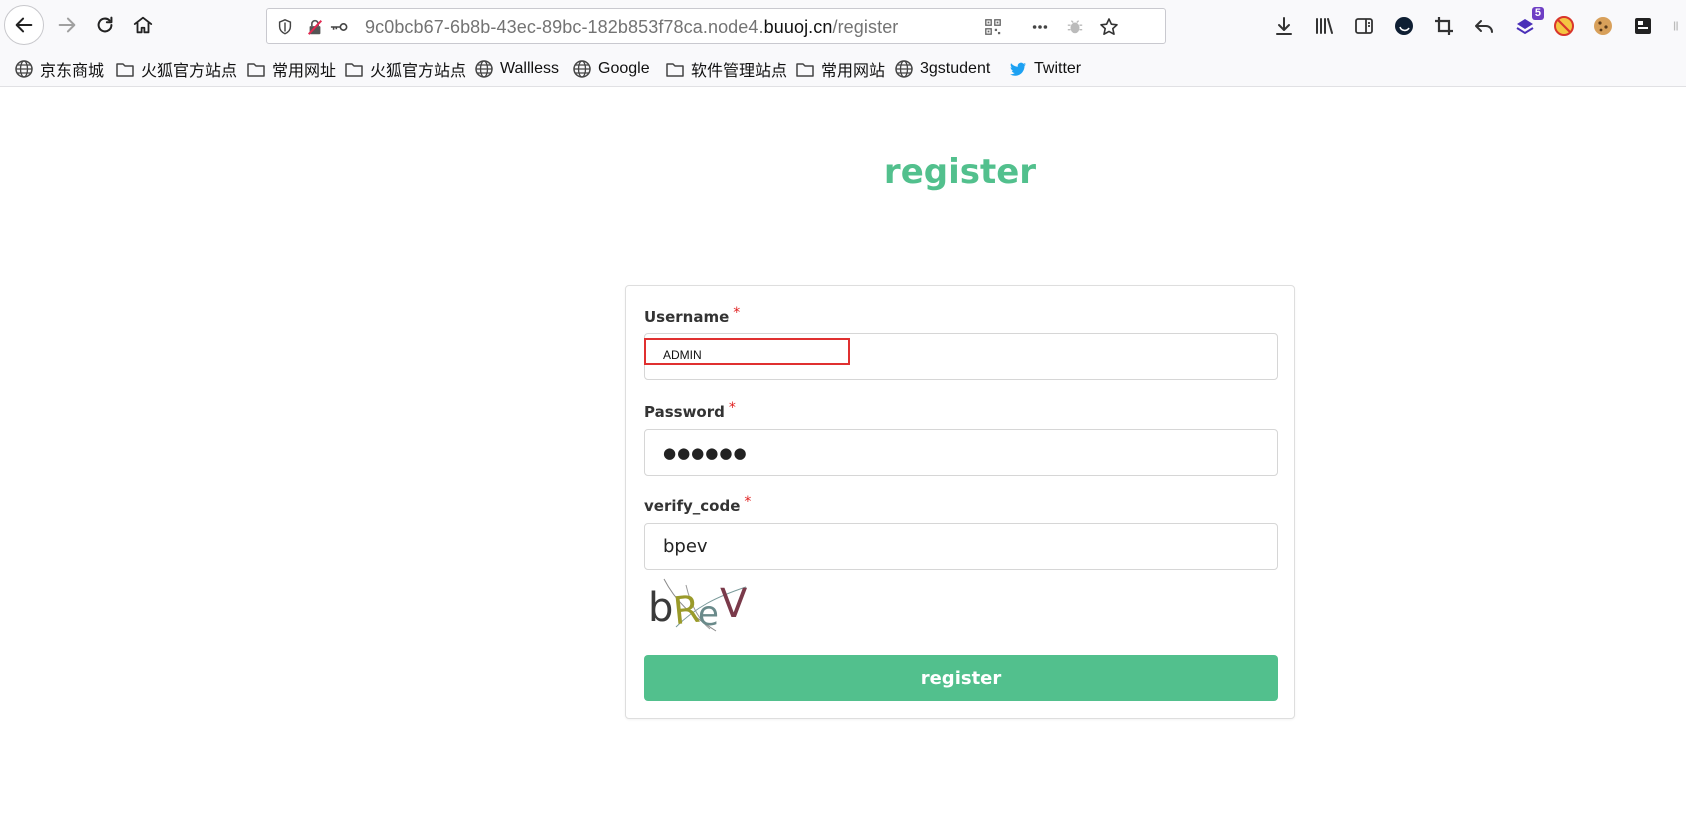 This screenshot has height=831, width=1686. Describe the element at coordinates (1324, 26) in the screenshot. I see `library-icon` at that location.